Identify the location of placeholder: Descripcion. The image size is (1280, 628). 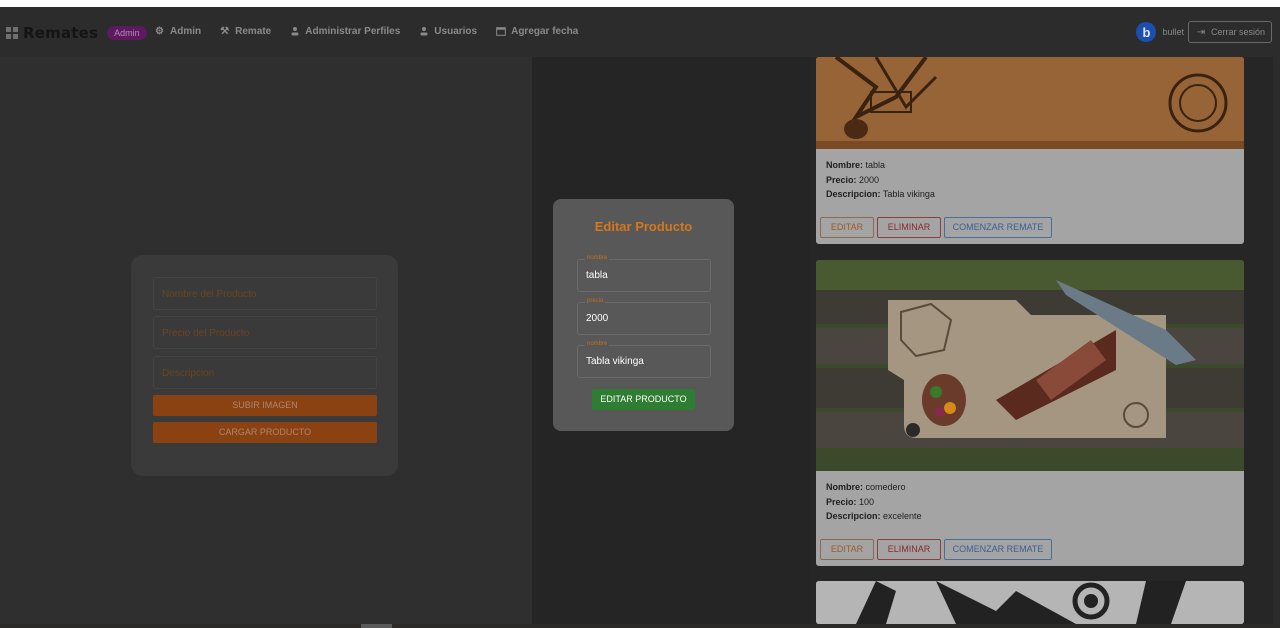
(188, 373).